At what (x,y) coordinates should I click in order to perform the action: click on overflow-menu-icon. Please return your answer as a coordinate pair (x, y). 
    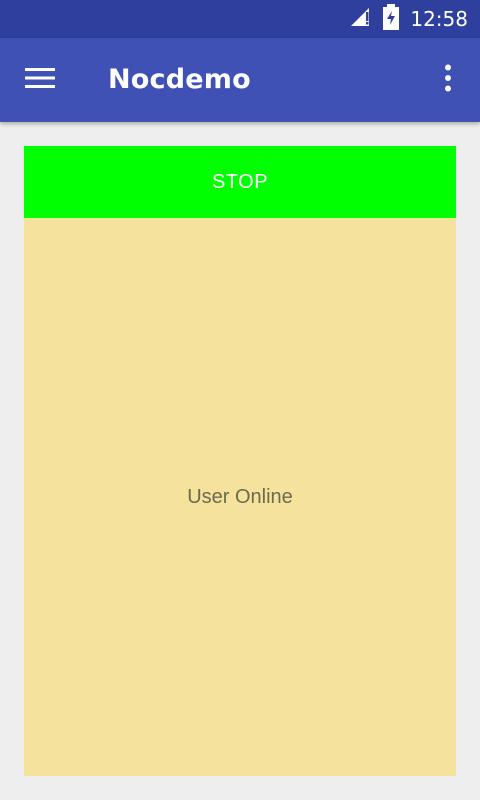
    Looking at the image, I should click on (448, 80).